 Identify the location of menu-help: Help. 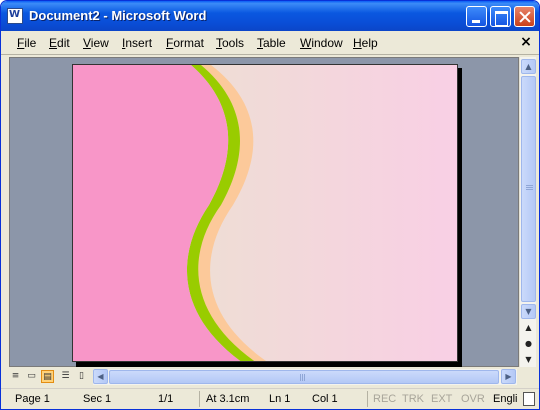
(365, 43).